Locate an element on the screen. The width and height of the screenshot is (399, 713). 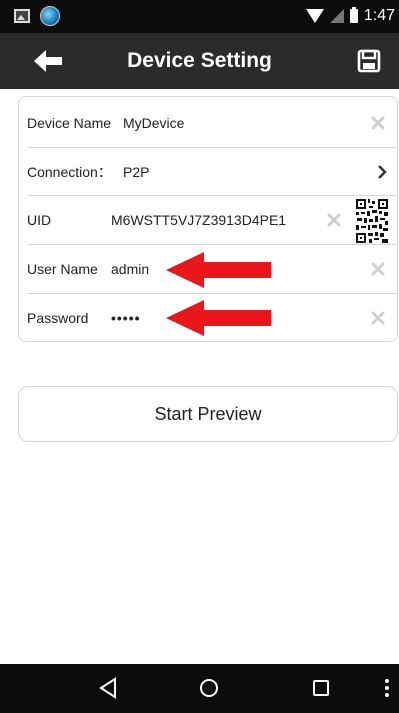
user-name-label: User Name is located at coordinates (62, 269).